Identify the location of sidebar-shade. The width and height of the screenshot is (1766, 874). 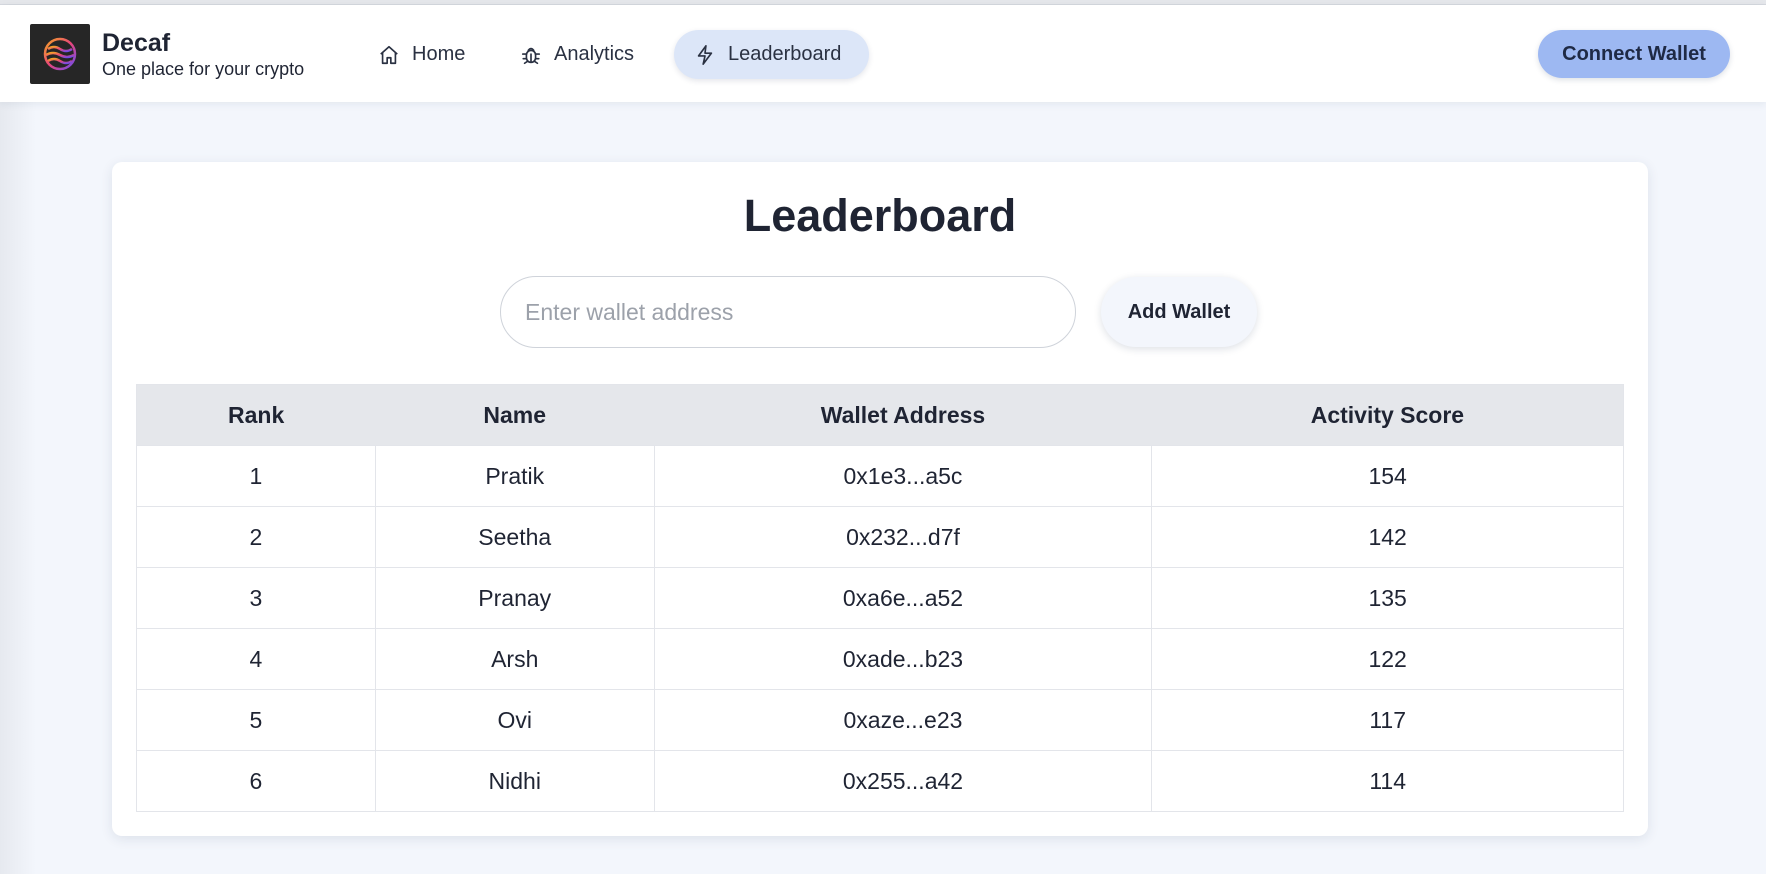
(18, 488).